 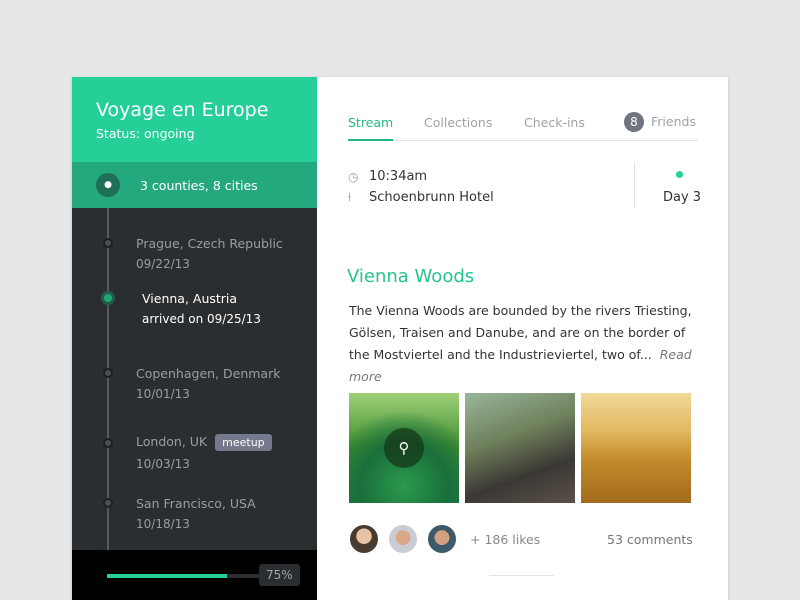 I want to click on stop-place: Prague, Czech Republic, so click(x=209, y=243).